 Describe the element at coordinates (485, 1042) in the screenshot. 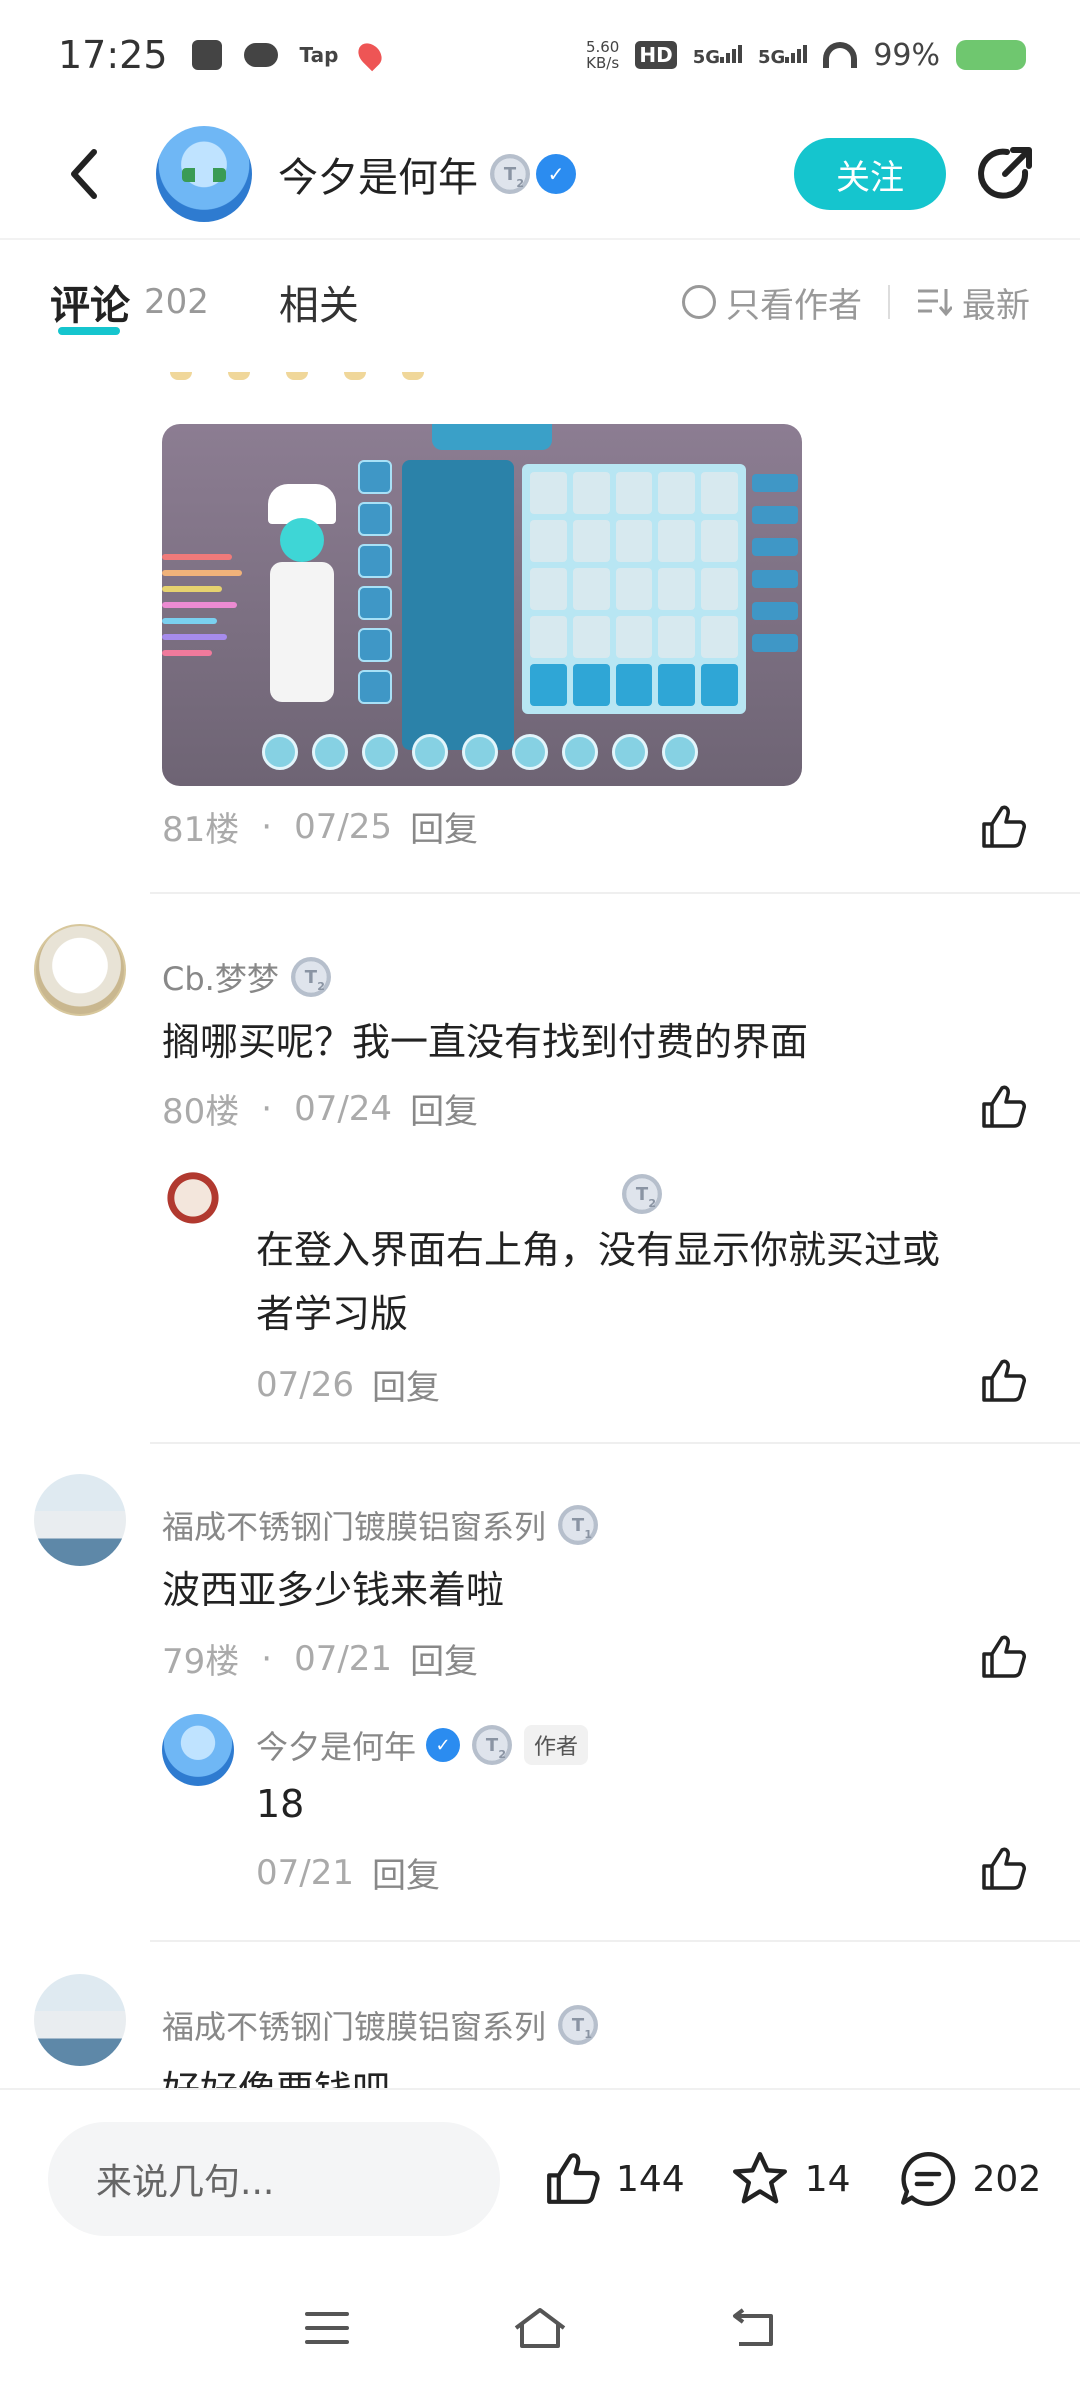

I see `comment-text: 搁哪买呢？我一直没有找到付费的界面` at that location.